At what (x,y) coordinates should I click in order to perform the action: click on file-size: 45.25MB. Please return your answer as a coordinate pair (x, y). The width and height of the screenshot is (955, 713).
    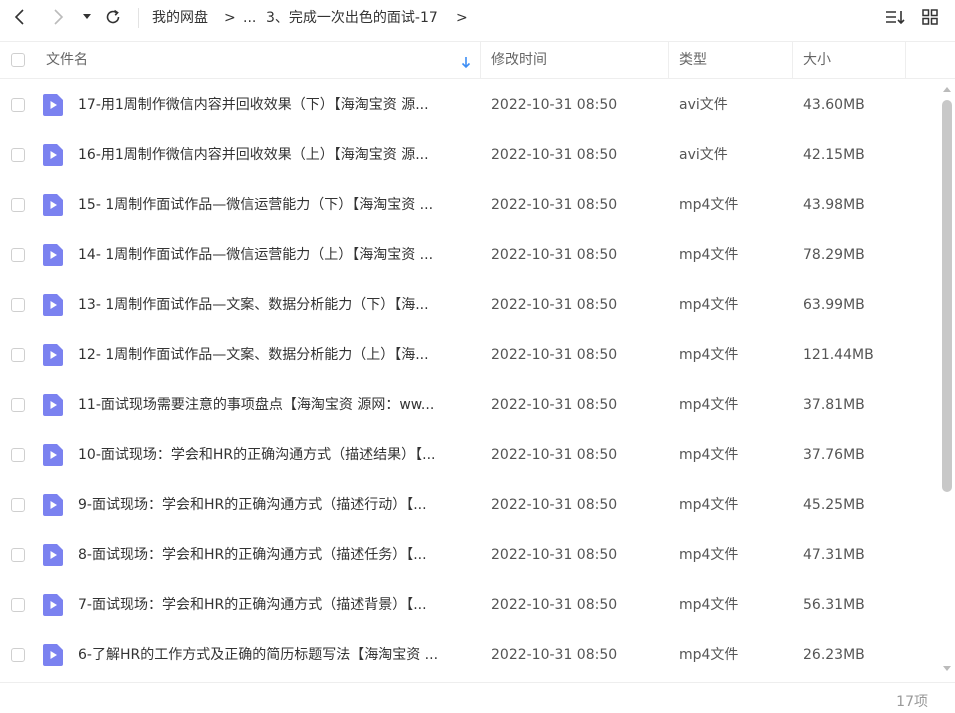
    Looking at the image, I should click on (834, 505).